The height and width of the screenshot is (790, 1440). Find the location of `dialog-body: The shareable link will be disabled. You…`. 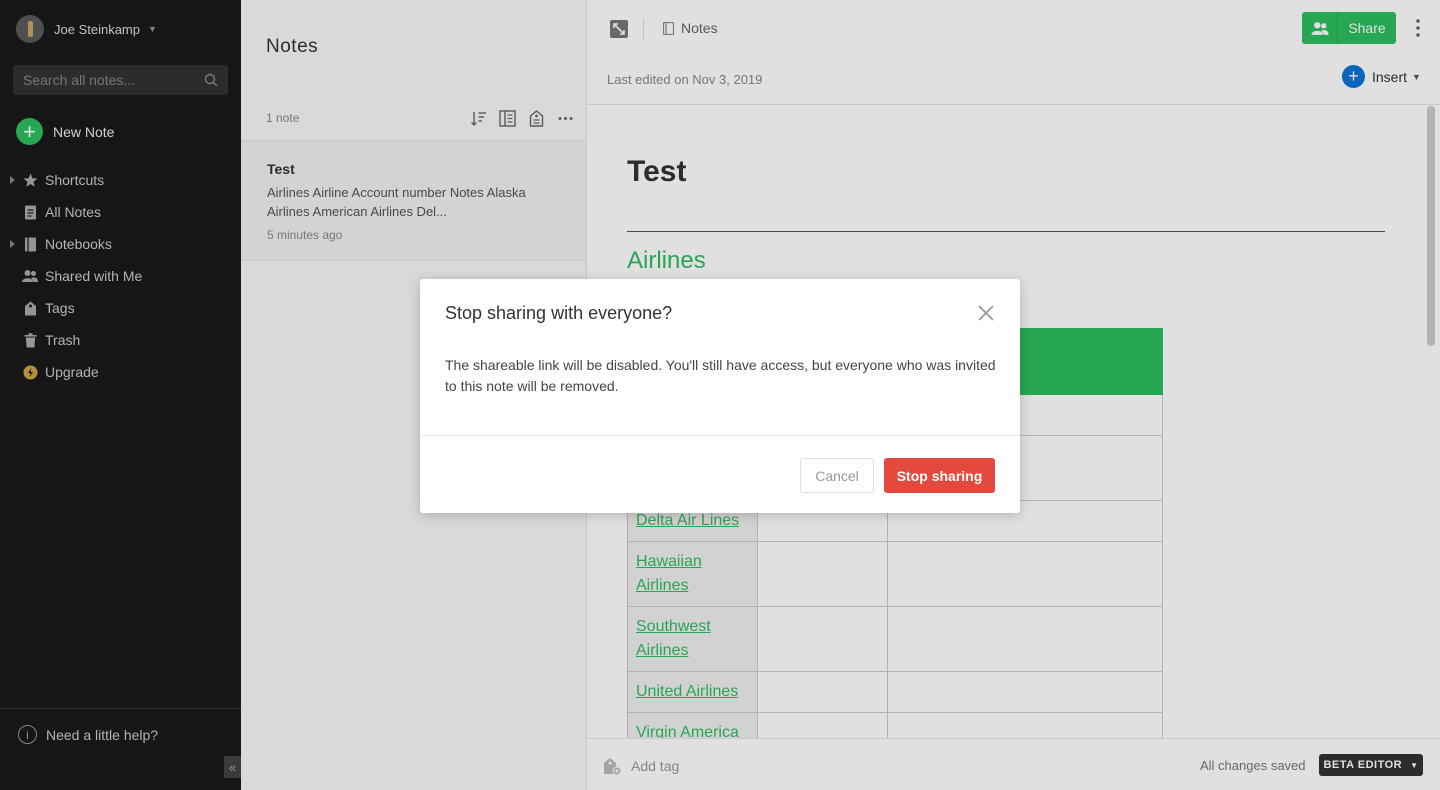

dialog-body: The shareable link will be disabled. You… is located at coordinates (720, 375).